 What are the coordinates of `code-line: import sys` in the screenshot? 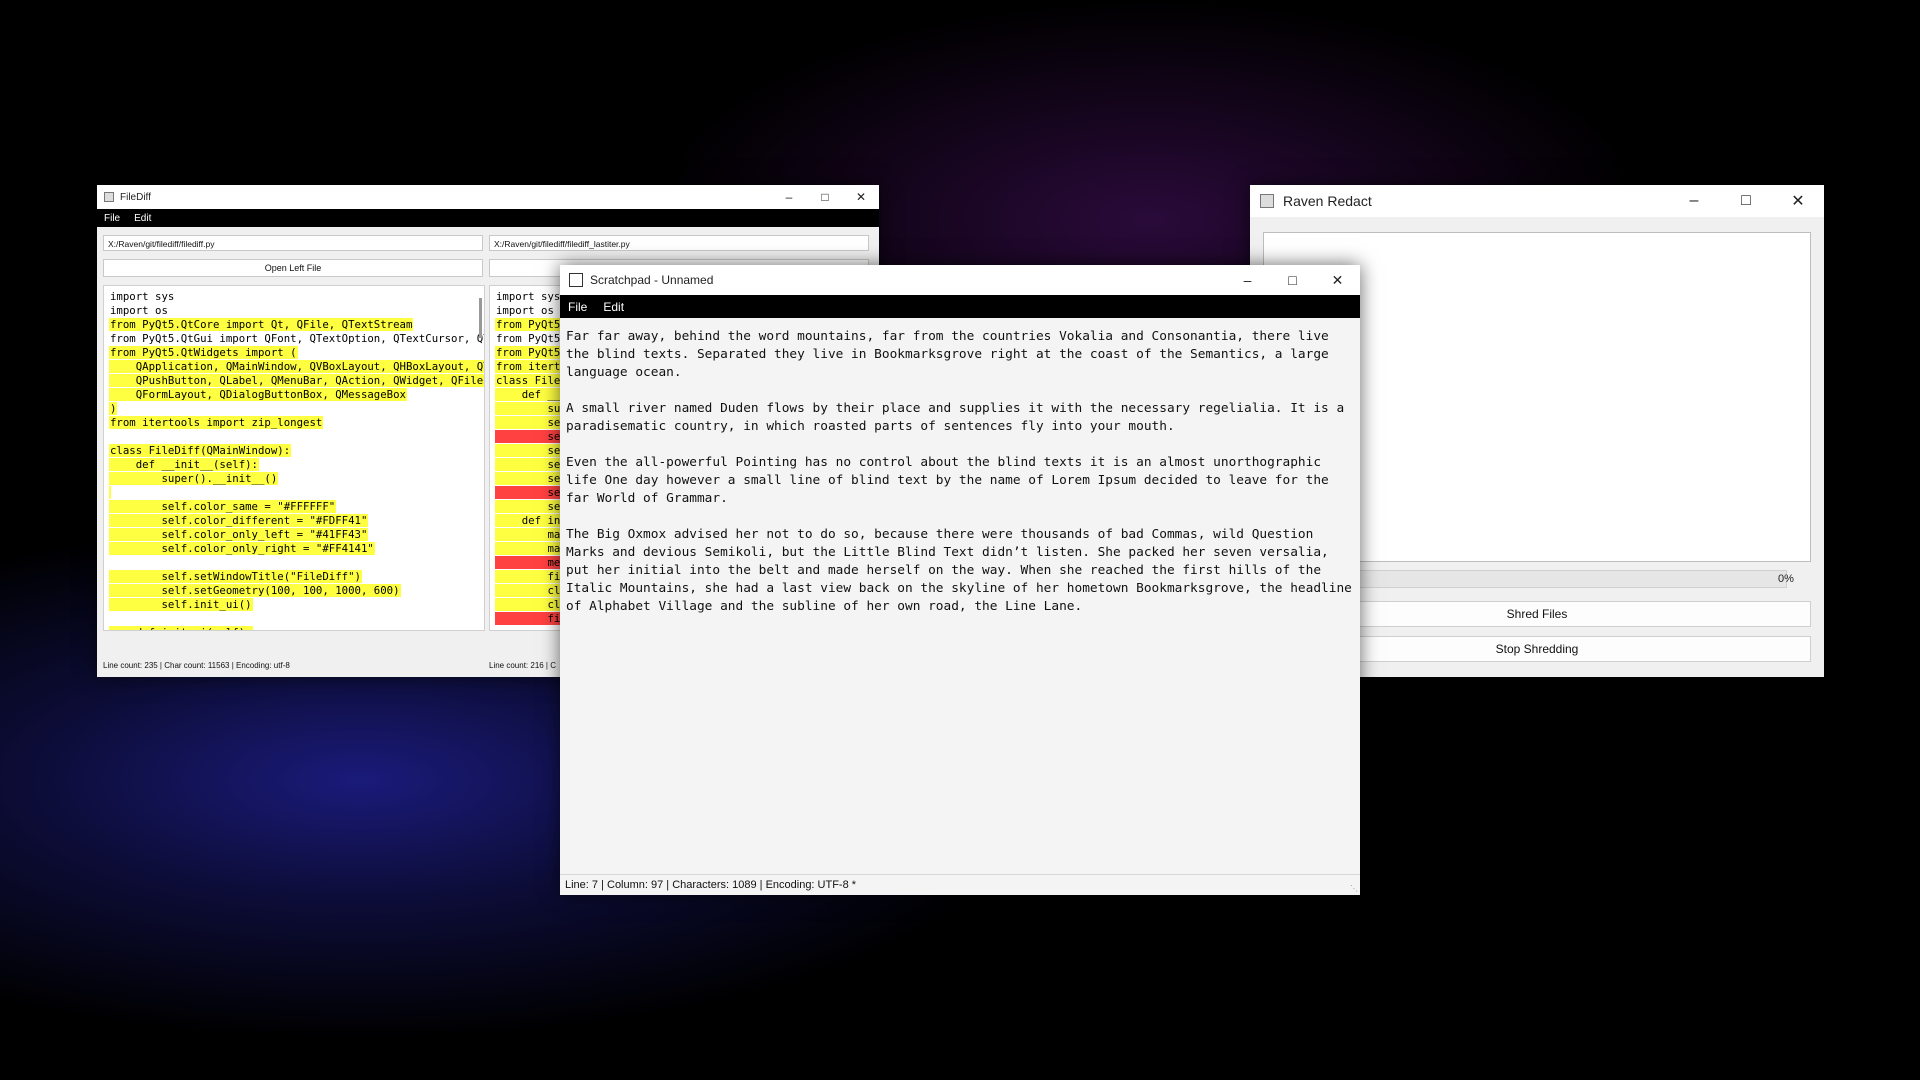 It's located at (296, 297).